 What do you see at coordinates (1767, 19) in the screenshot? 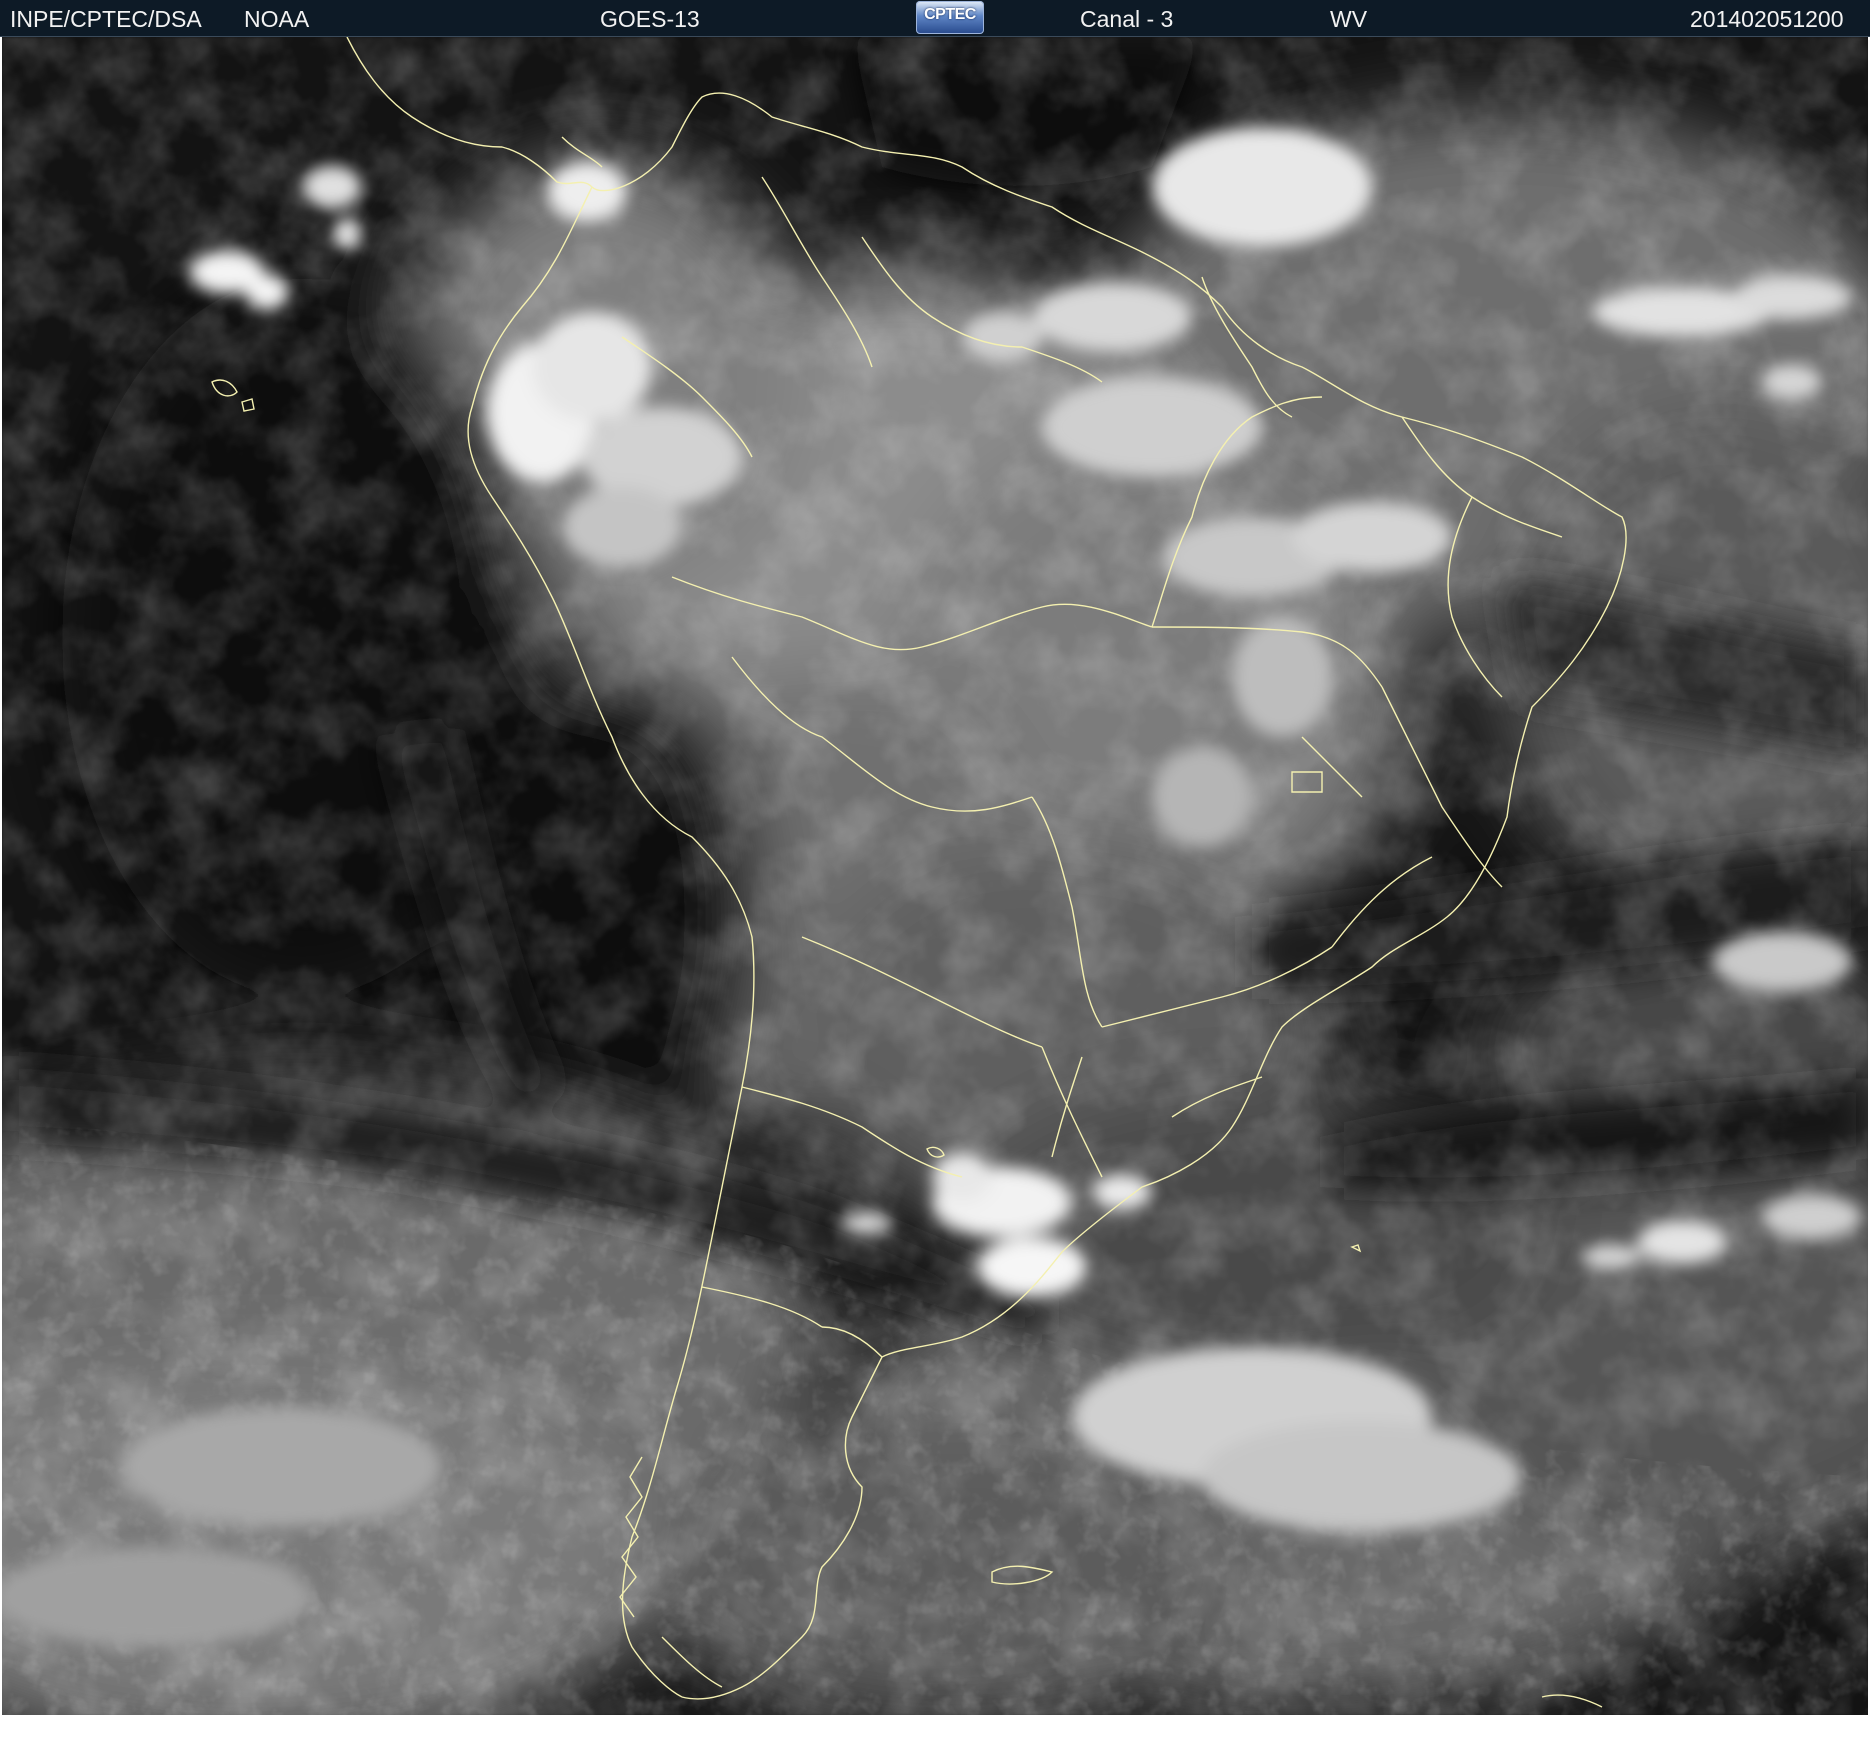
I see `timestamp-label: 201402051200` at bounding box center [1767, 19].